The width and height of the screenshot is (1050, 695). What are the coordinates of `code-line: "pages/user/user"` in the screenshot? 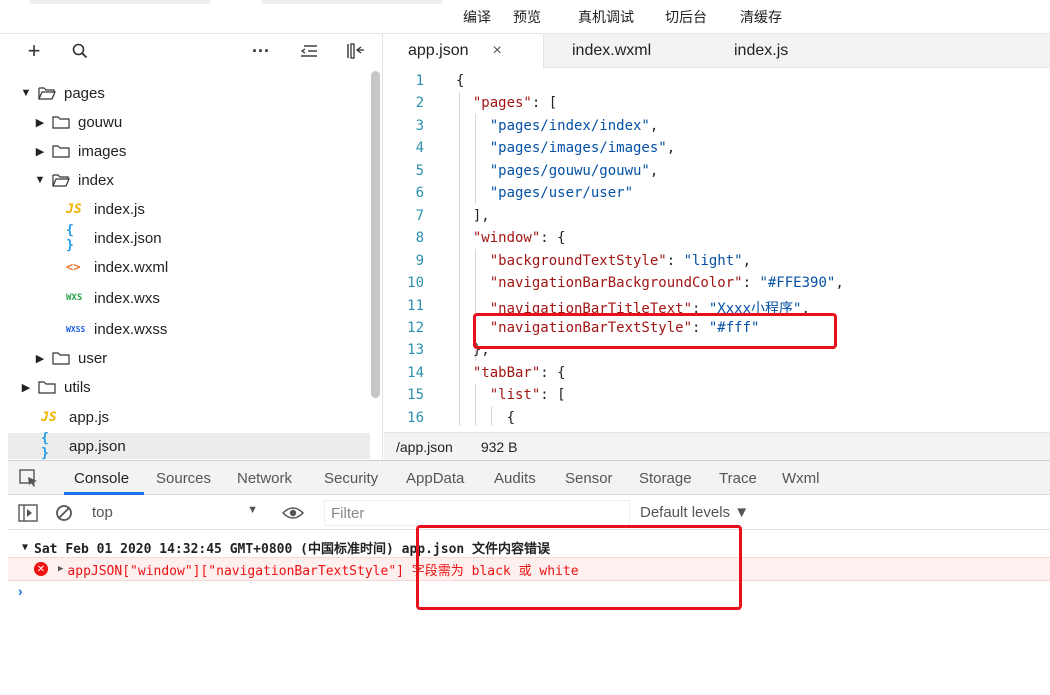 It's located at (561, 193).